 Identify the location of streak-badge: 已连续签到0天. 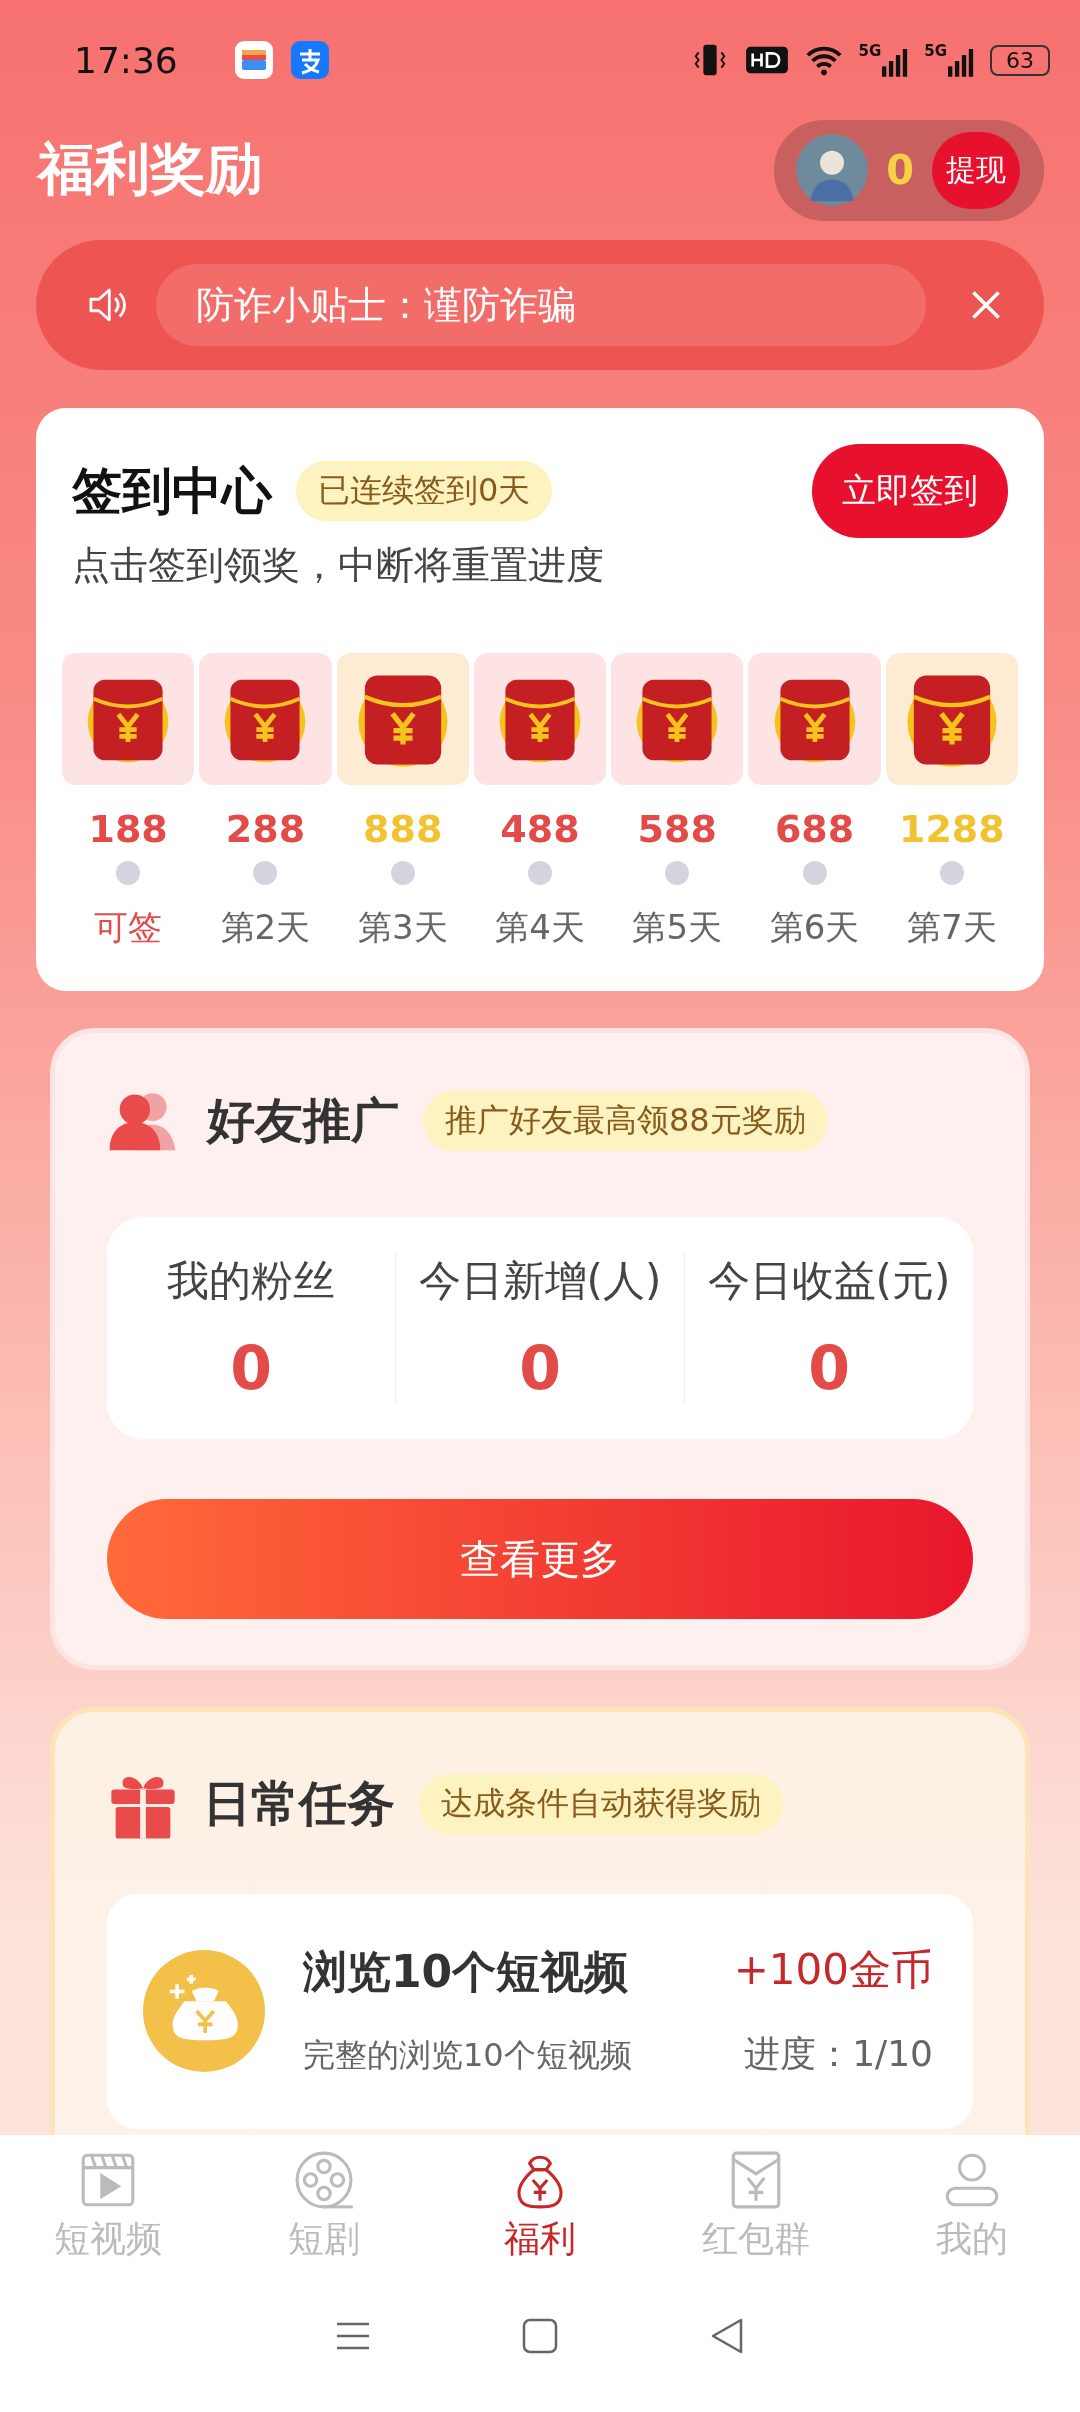
(424, 491).